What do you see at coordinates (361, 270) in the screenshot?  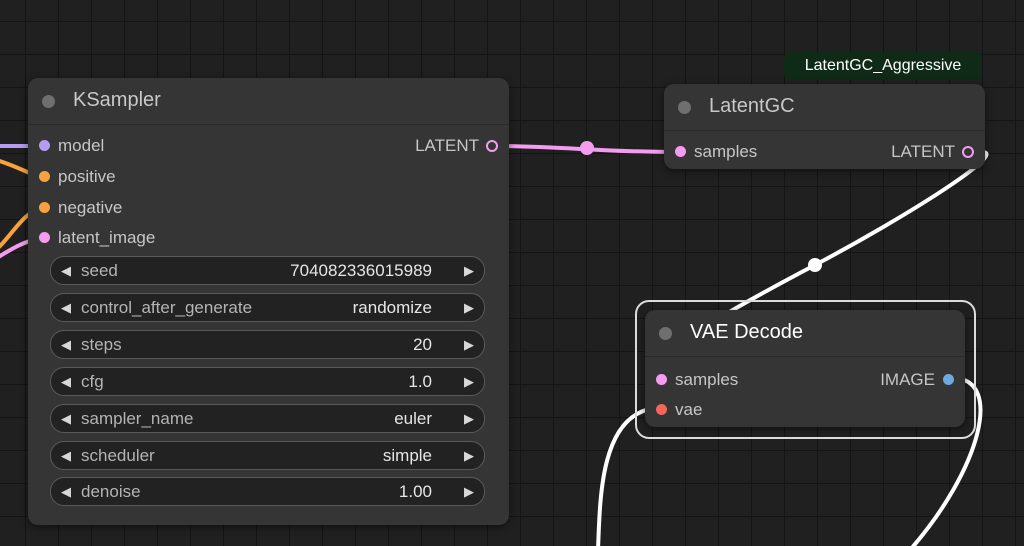 I see `widget-value: 704082336015989` at bounding box center [361, 270].